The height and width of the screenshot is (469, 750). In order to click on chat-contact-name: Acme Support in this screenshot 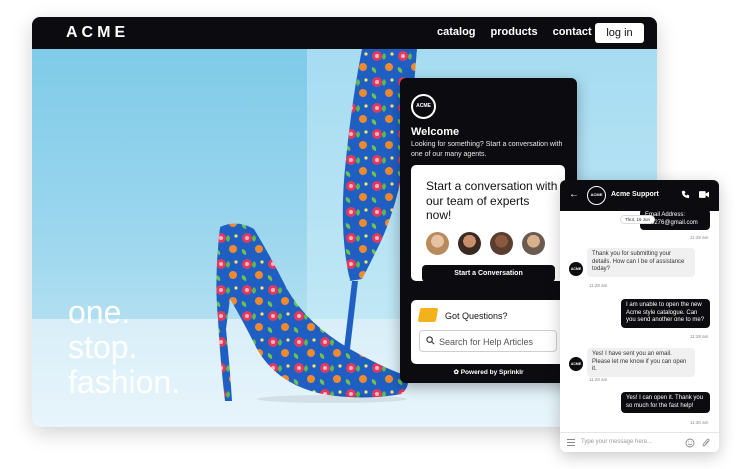, I will do `click(635, 194)`.